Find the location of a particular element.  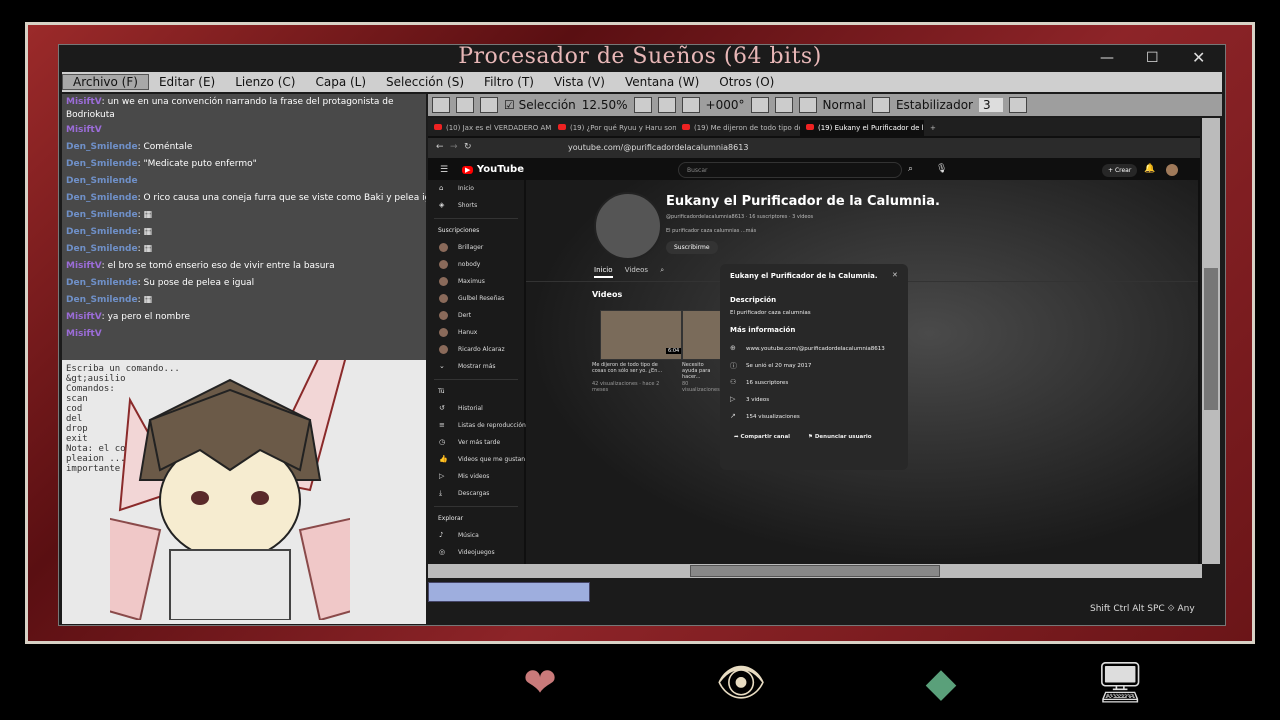

report-user-button: ⚑ Denunciar usuario is located at coordinates (840, 437).